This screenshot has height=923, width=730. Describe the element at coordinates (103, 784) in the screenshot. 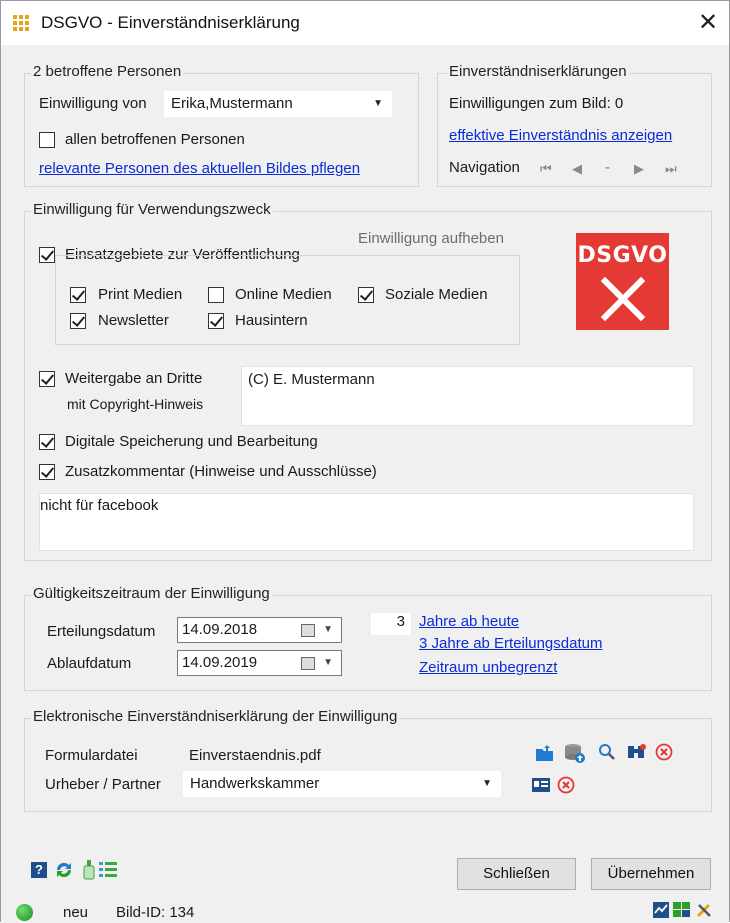

I see `author-label: Urheber / Partner` at that location.